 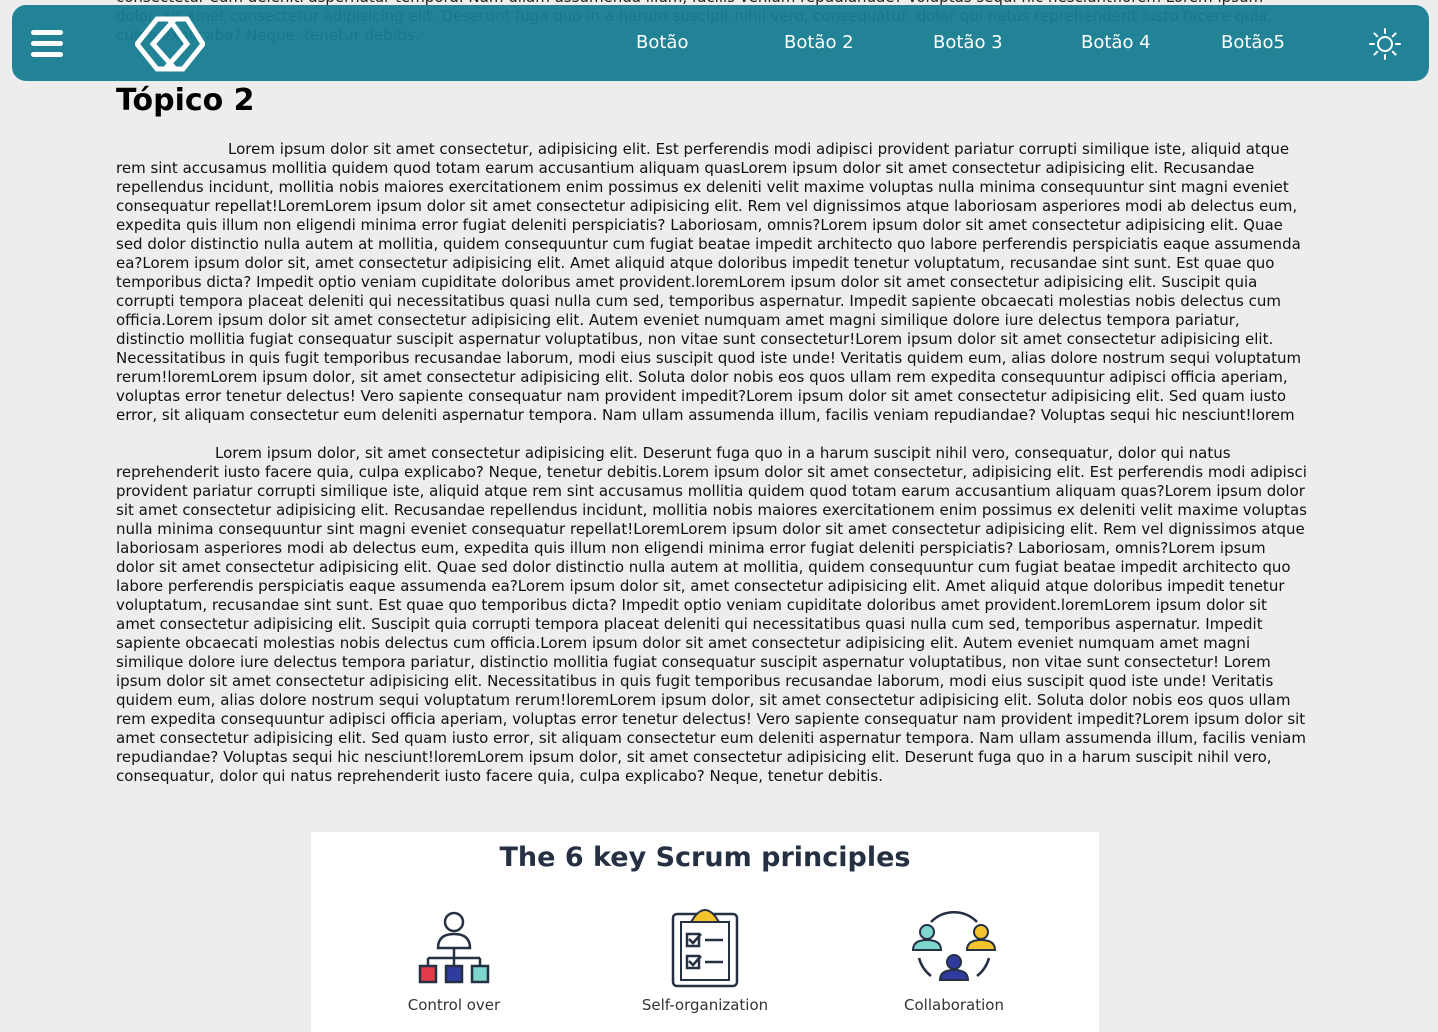 I want to click on principle-collaboration: Collaboration, so click(x=954, y=961).